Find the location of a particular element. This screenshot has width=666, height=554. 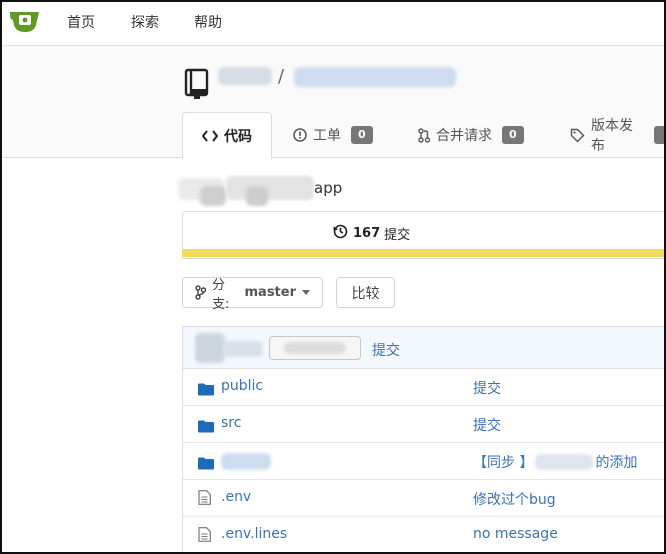

file-name: public is located at coordinates (242, 386).